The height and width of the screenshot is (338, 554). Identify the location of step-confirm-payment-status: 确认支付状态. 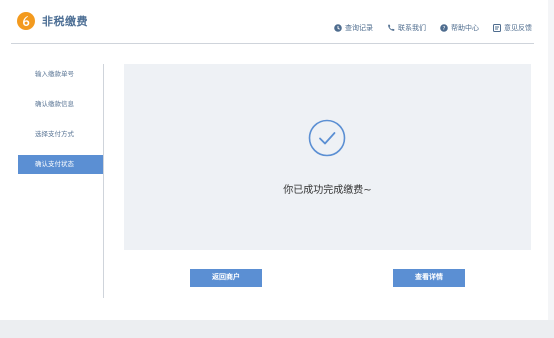
(61, 164).